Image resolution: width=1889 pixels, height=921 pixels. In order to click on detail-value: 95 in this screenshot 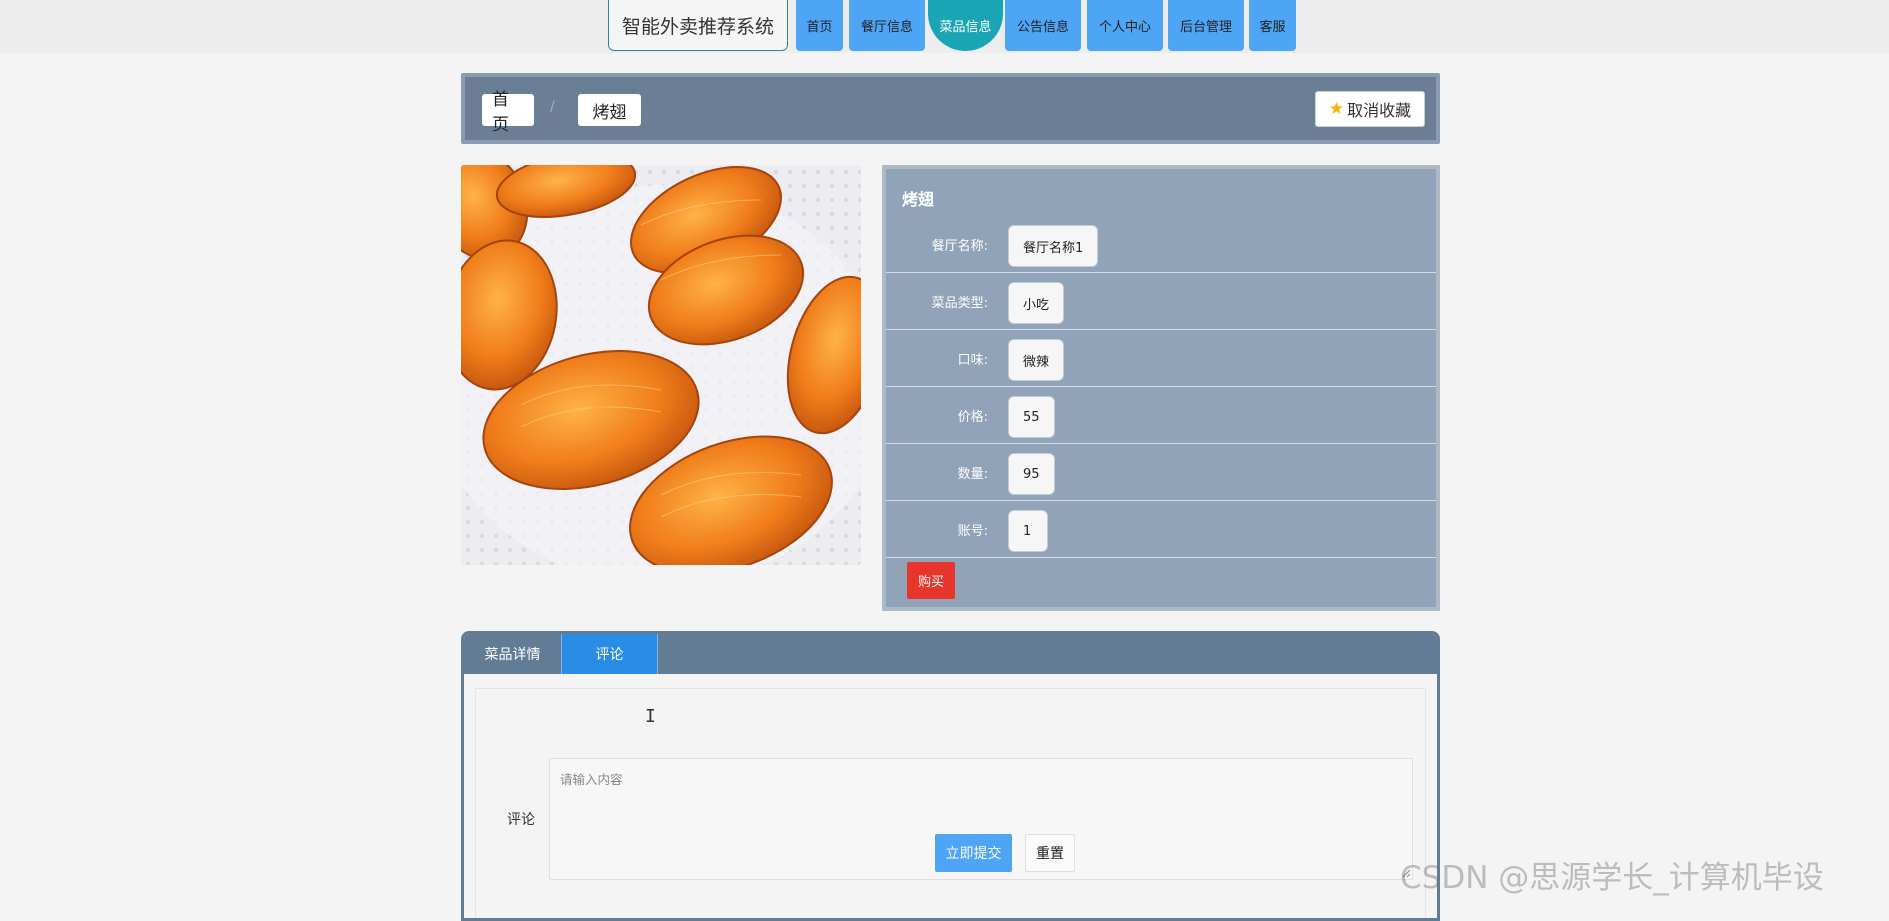, I will do `click(1031, 474)`.